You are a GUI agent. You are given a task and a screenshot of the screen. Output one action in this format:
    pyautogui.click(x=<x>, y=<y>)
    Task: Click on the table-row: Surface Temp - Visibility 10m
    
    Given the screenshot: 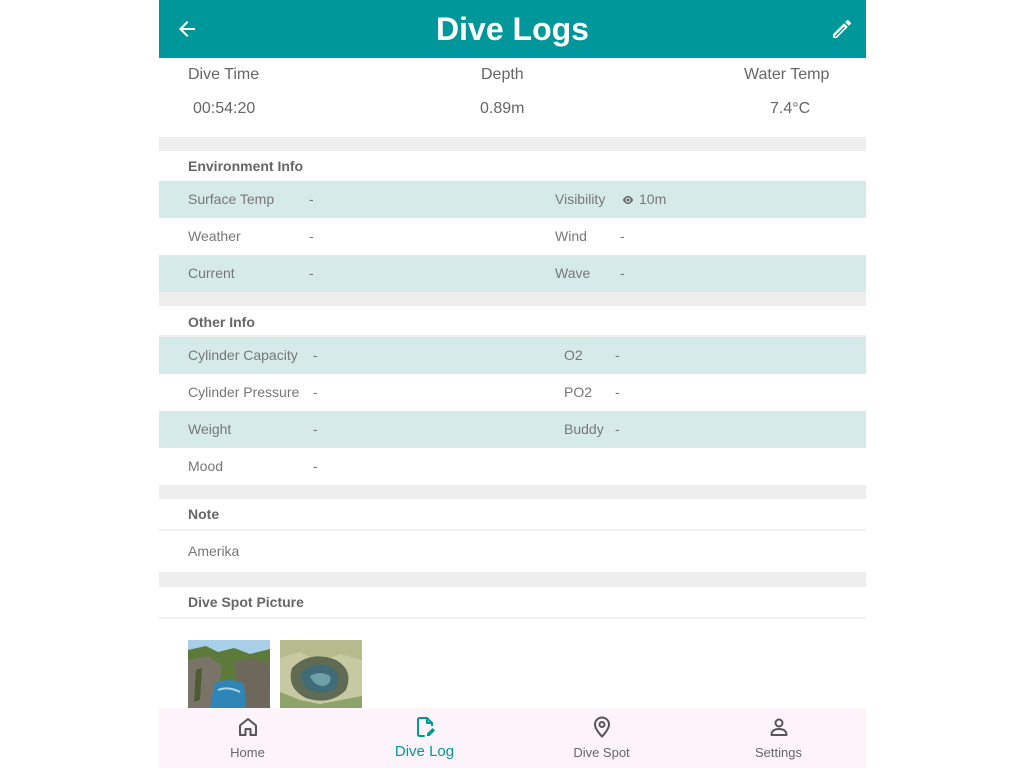 What is the action you would take?
    pyautogui.click(x=512, y=199)
    